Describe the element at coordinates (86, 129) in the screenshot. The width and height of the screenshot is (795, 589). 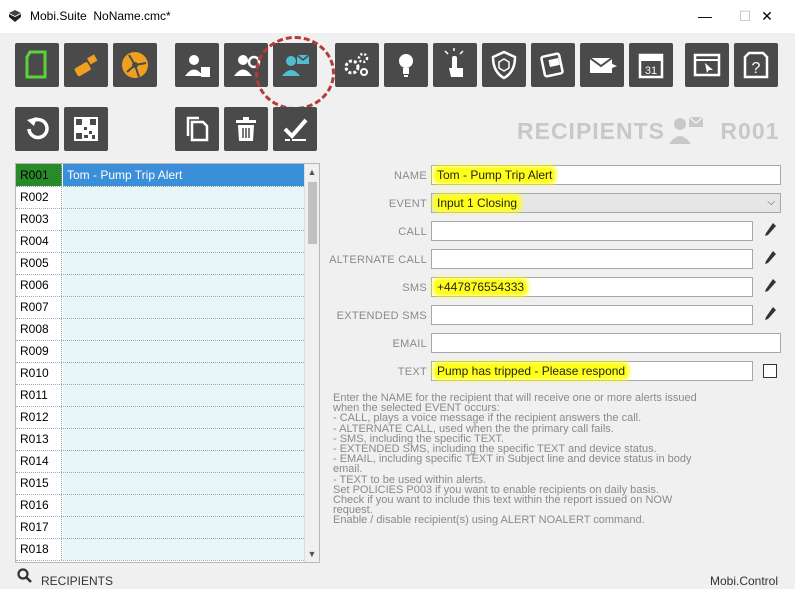
I see `qr-code-button` at that location.